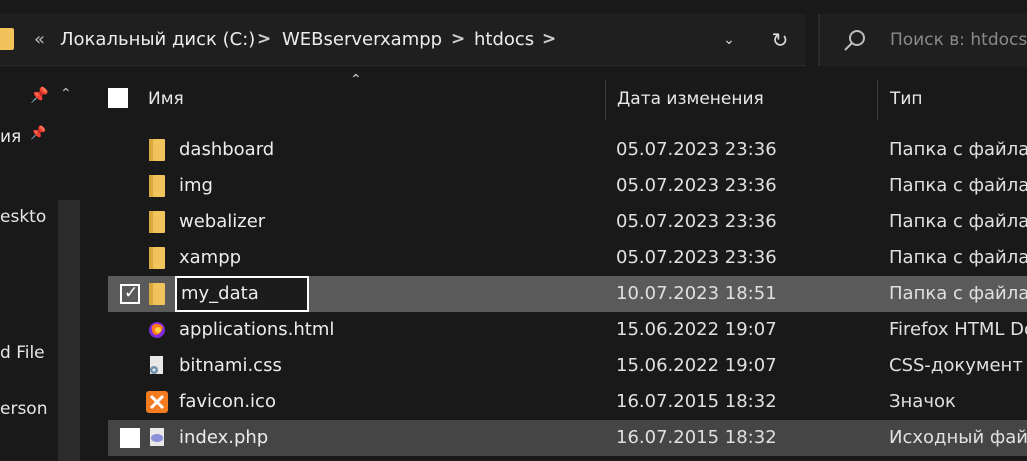 The height and width of the screenshot is (461, 1027). What do you see at coordinates (224, 437) in the screenshot?
I see `file-name: index.php` at bounding box center [224, 437].